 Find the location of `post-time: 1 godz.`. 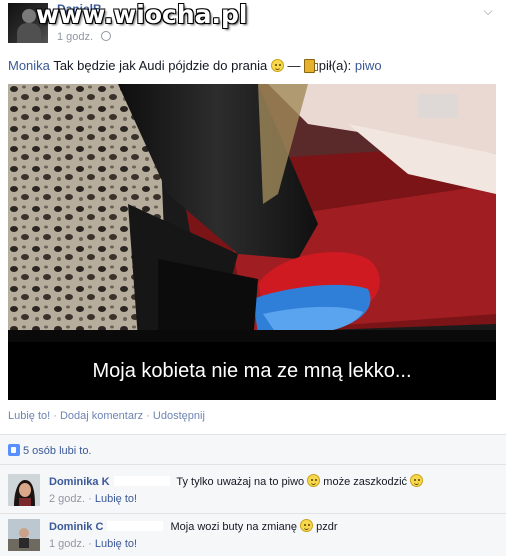

post-time: 1 godz. is located at coordinates (75, 37).